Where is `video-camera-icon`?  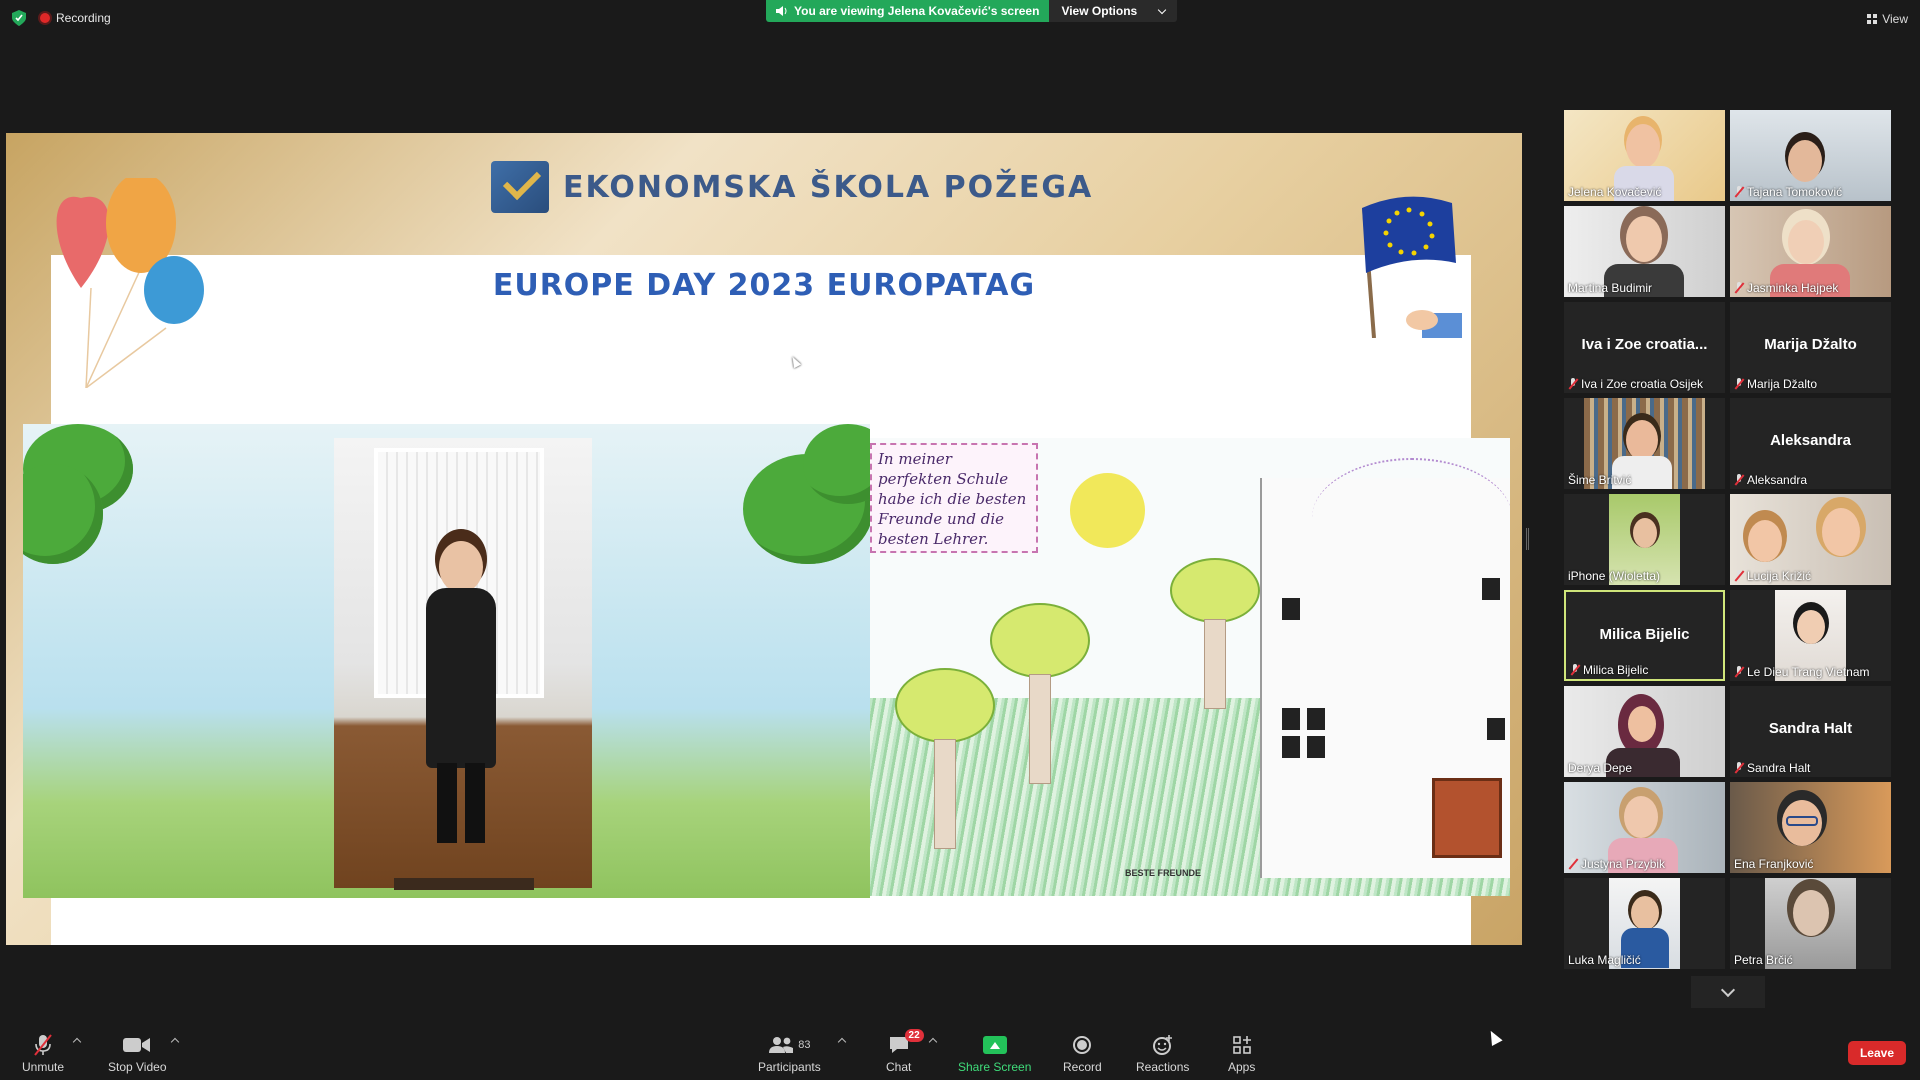
video-camera-icon is located at coordinates (137, 1045).